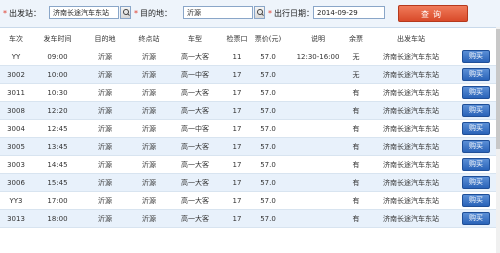 Image resolution: width=500 pixels, height=253 pixels. Describe the element at coordinates (16, 147) in the screenshot. I see `cell-trip: 3005` at that location.